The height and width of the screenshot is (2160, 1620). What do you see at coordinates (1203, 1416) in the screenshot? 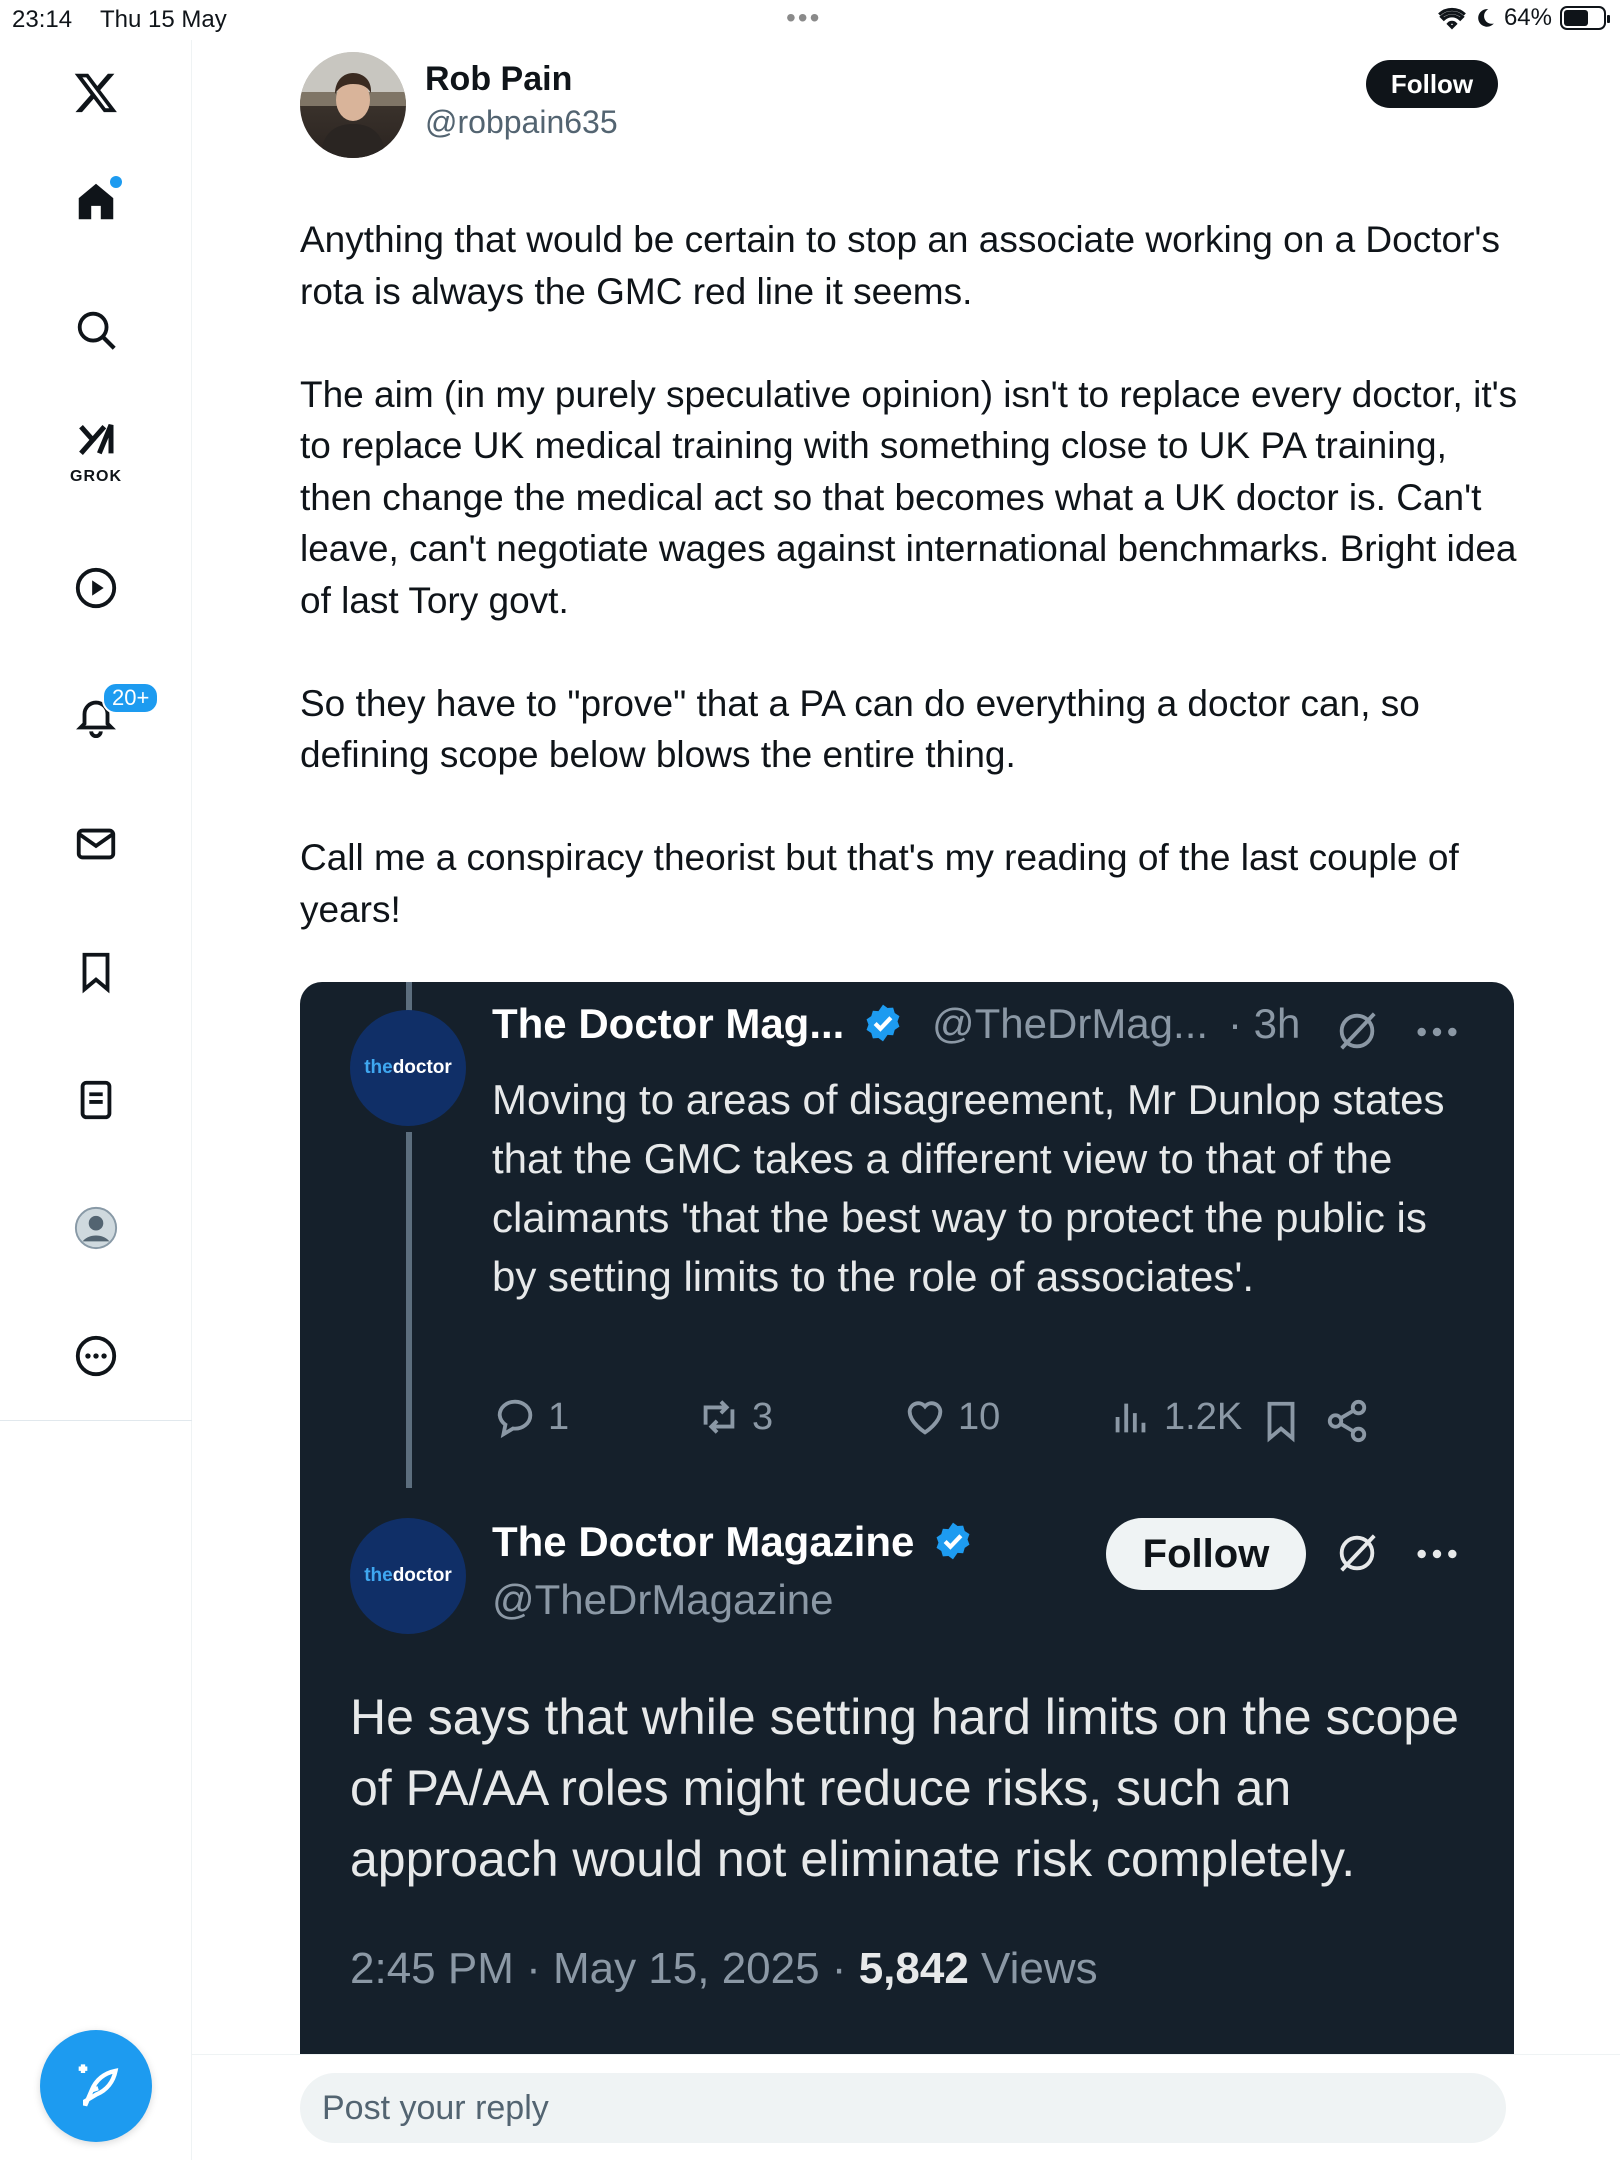
I see `views-count: 1.2K` at bounding box center [1203, 1416].